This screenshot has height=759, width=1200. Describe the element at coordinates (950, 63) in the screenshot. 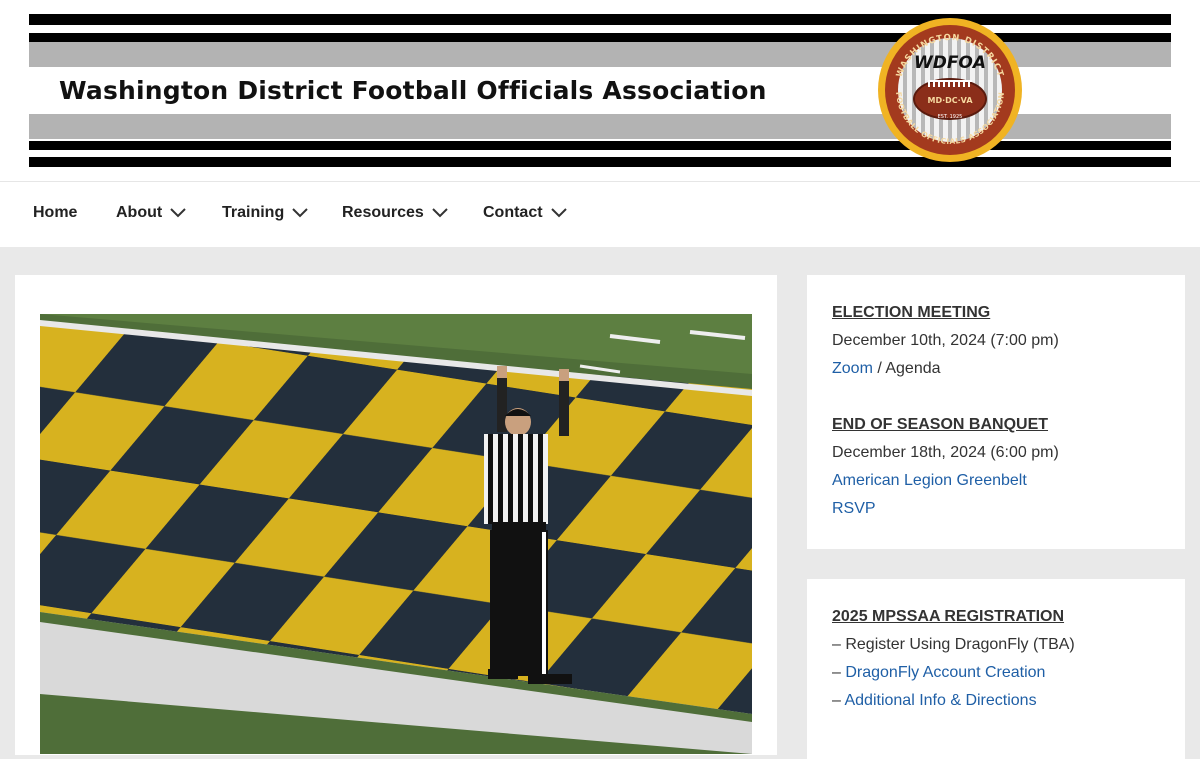

I see `logo-abbr: WDFOA` at that location.